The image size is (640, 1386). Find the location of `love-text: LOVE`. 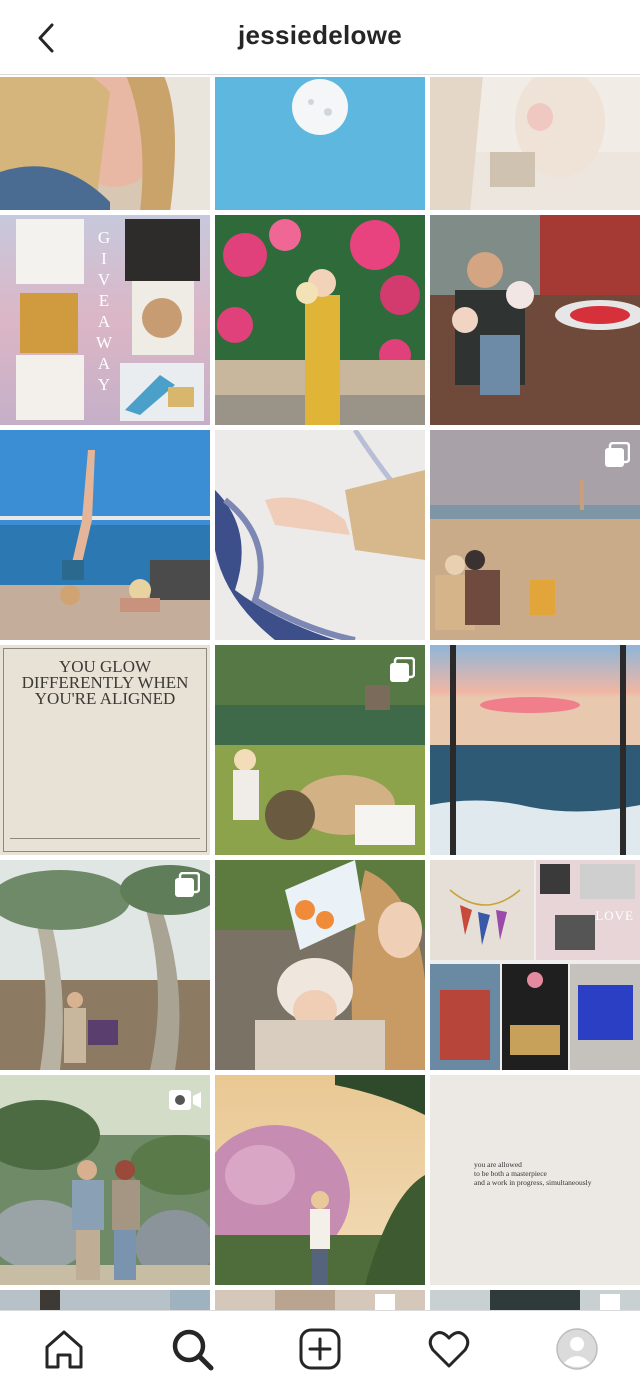

love-text: LOVE is located at coordinates (614, 915).